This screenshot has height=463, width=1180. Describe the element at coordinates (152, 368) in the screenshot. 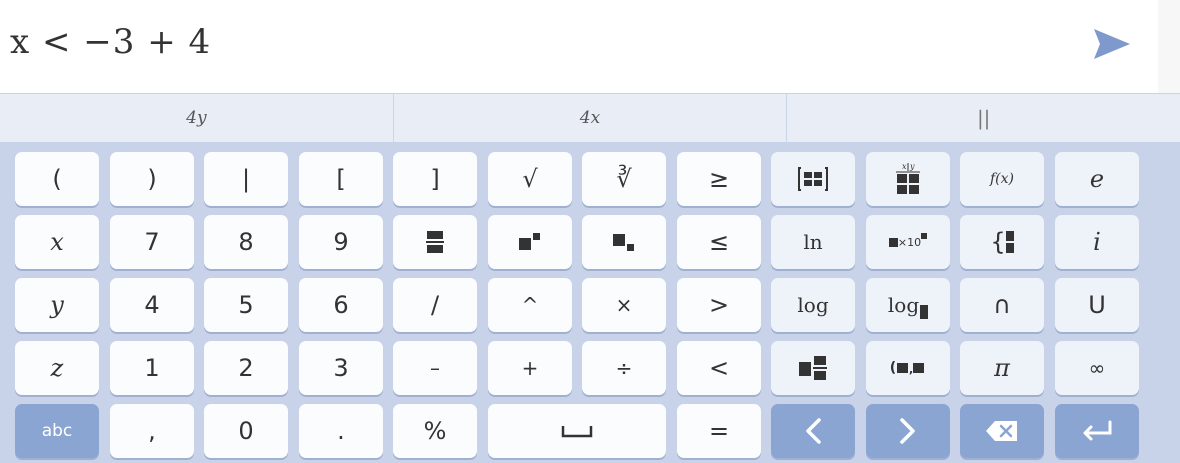

I see `key-1: 1` at that location.